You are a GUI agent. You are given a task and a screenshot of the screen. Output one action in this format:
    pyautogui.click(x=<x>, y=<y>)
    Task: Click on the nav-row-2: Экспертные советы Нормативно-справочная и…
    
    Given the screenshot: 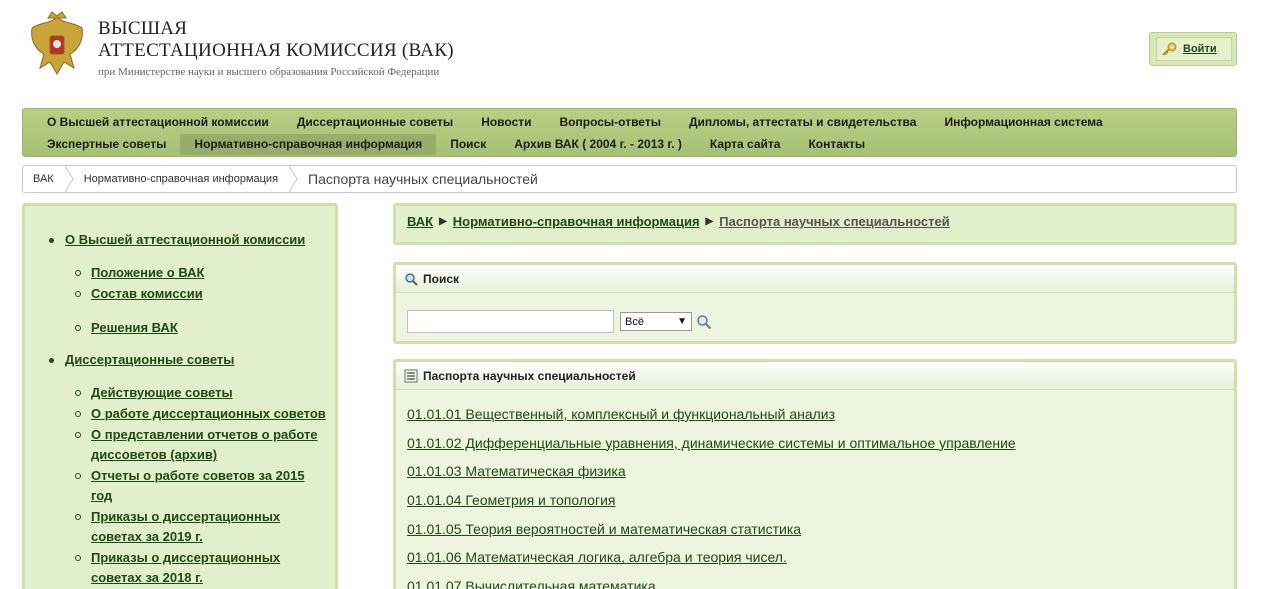 What is the action you would take?
    pyautogui.click(x=456, y=144)
    